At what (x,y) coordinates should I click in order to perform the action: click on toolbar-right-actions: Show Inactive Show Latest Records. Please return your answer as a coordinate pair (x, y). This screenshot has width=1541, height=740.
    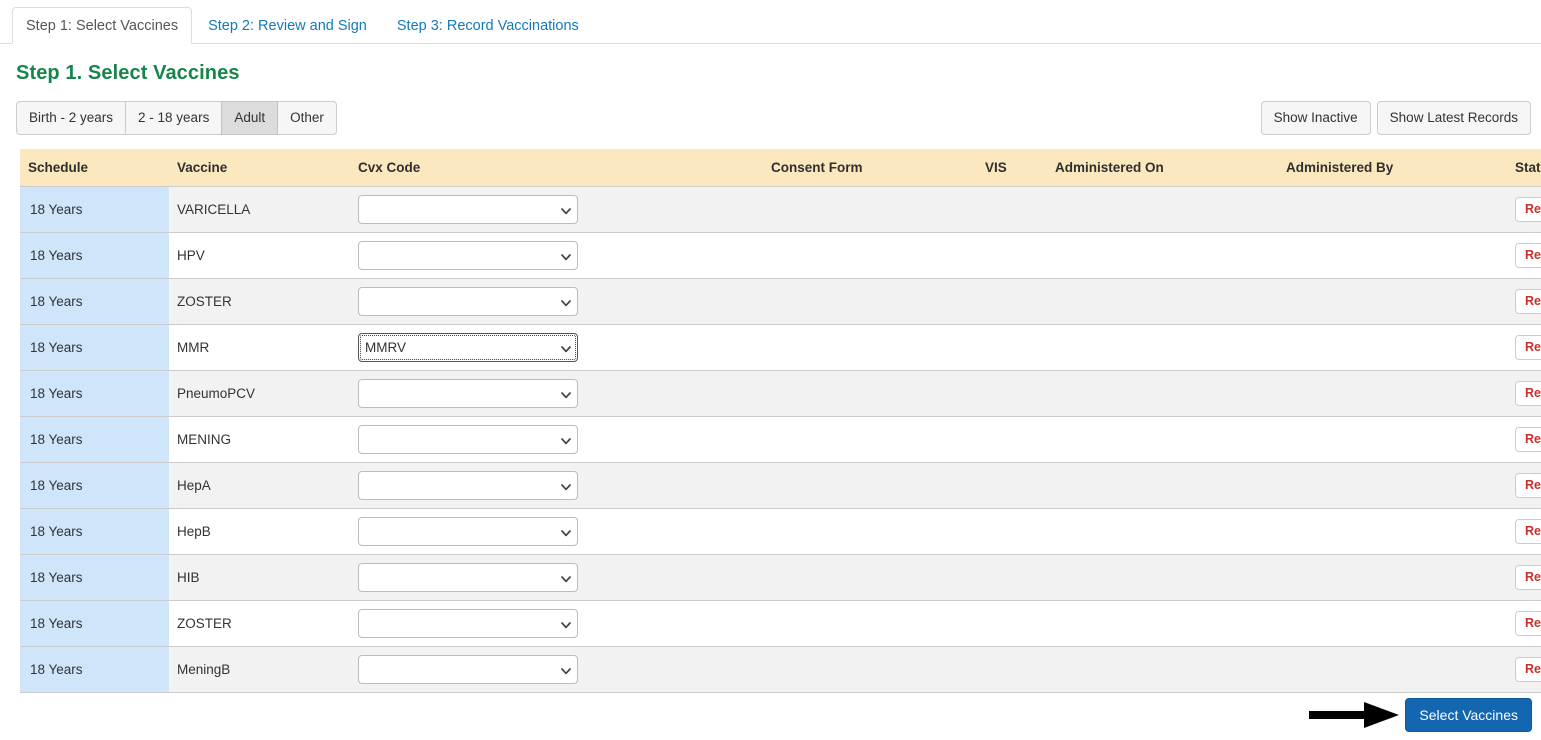
    Looking at the image, I should click on (1395, 118).